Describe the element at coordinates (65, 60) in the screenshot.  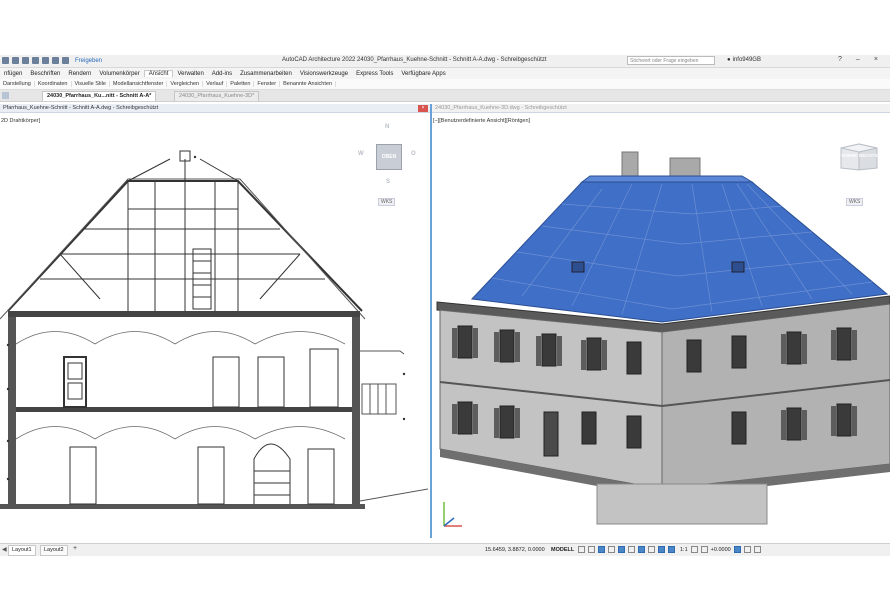
I see `redo-icon` at that location.